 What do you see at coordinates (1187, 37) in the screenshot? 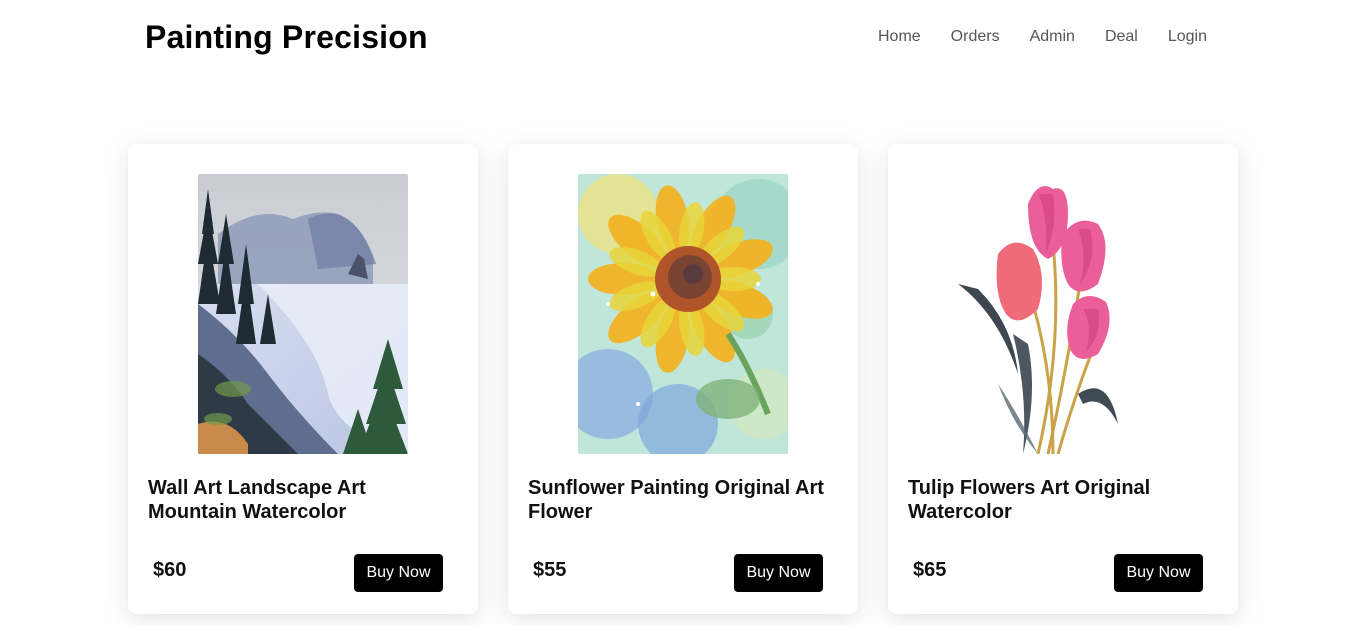
I see `nav-login: Login` at bounding box center [1187, 37].